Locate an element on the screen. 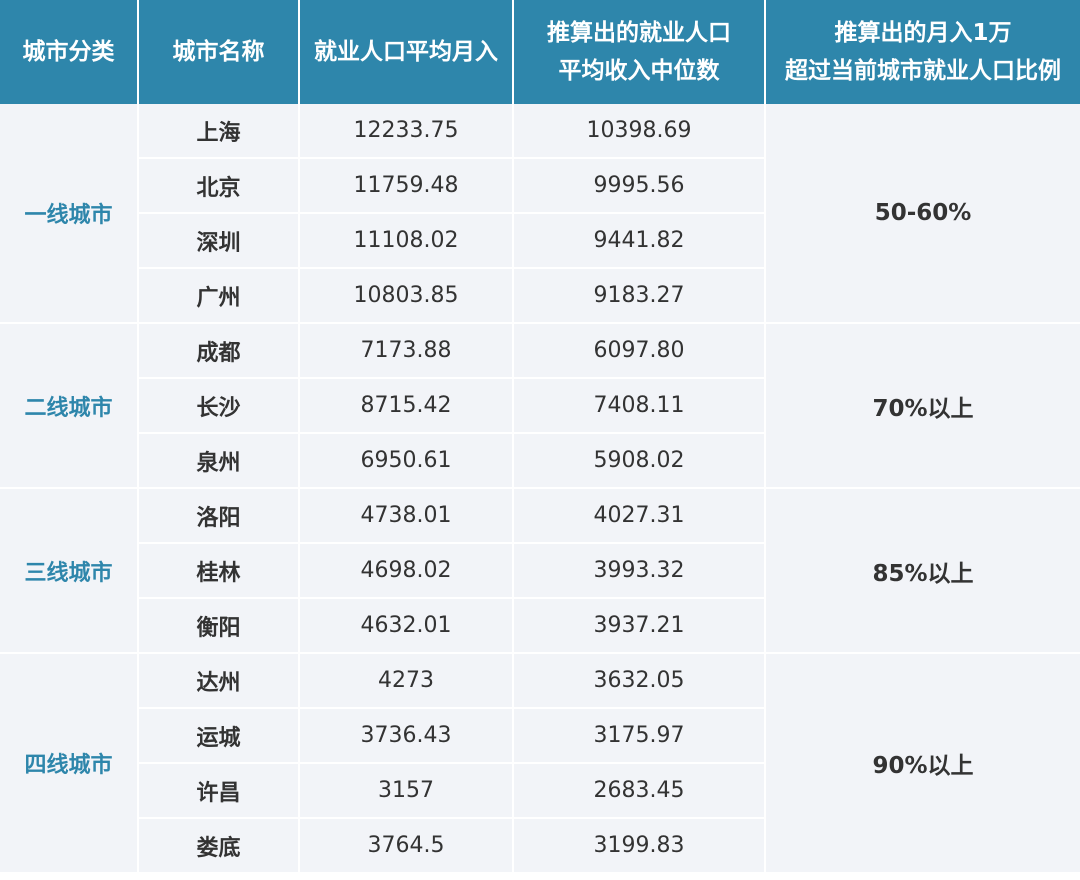 This screenshot has width=1080, height=880. city-cell: 深圳 is located at coordinates (219, 241).